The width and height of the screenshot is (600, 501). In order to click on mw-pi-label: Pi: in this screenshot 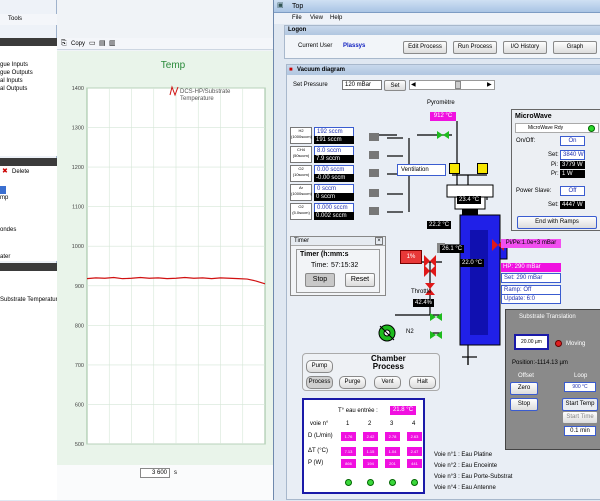, I will do `click(555, 165)`.